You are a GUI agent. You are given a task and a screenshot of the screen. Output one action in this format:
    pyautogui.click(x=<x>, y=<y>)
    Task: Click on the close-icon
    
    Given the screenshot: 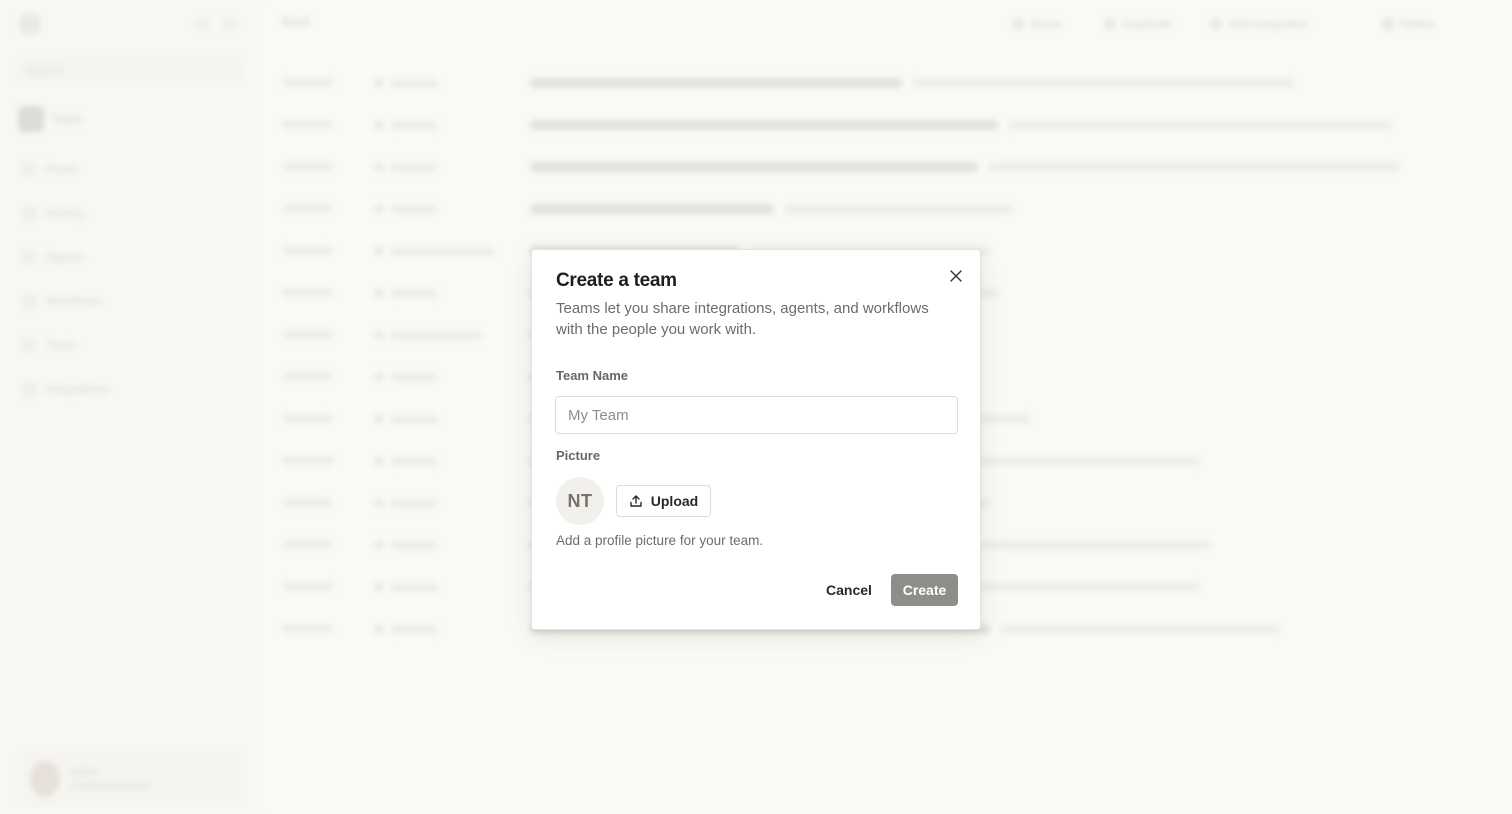 What is the action you would take?
    pyautogui.click(x=956, y=276)
    